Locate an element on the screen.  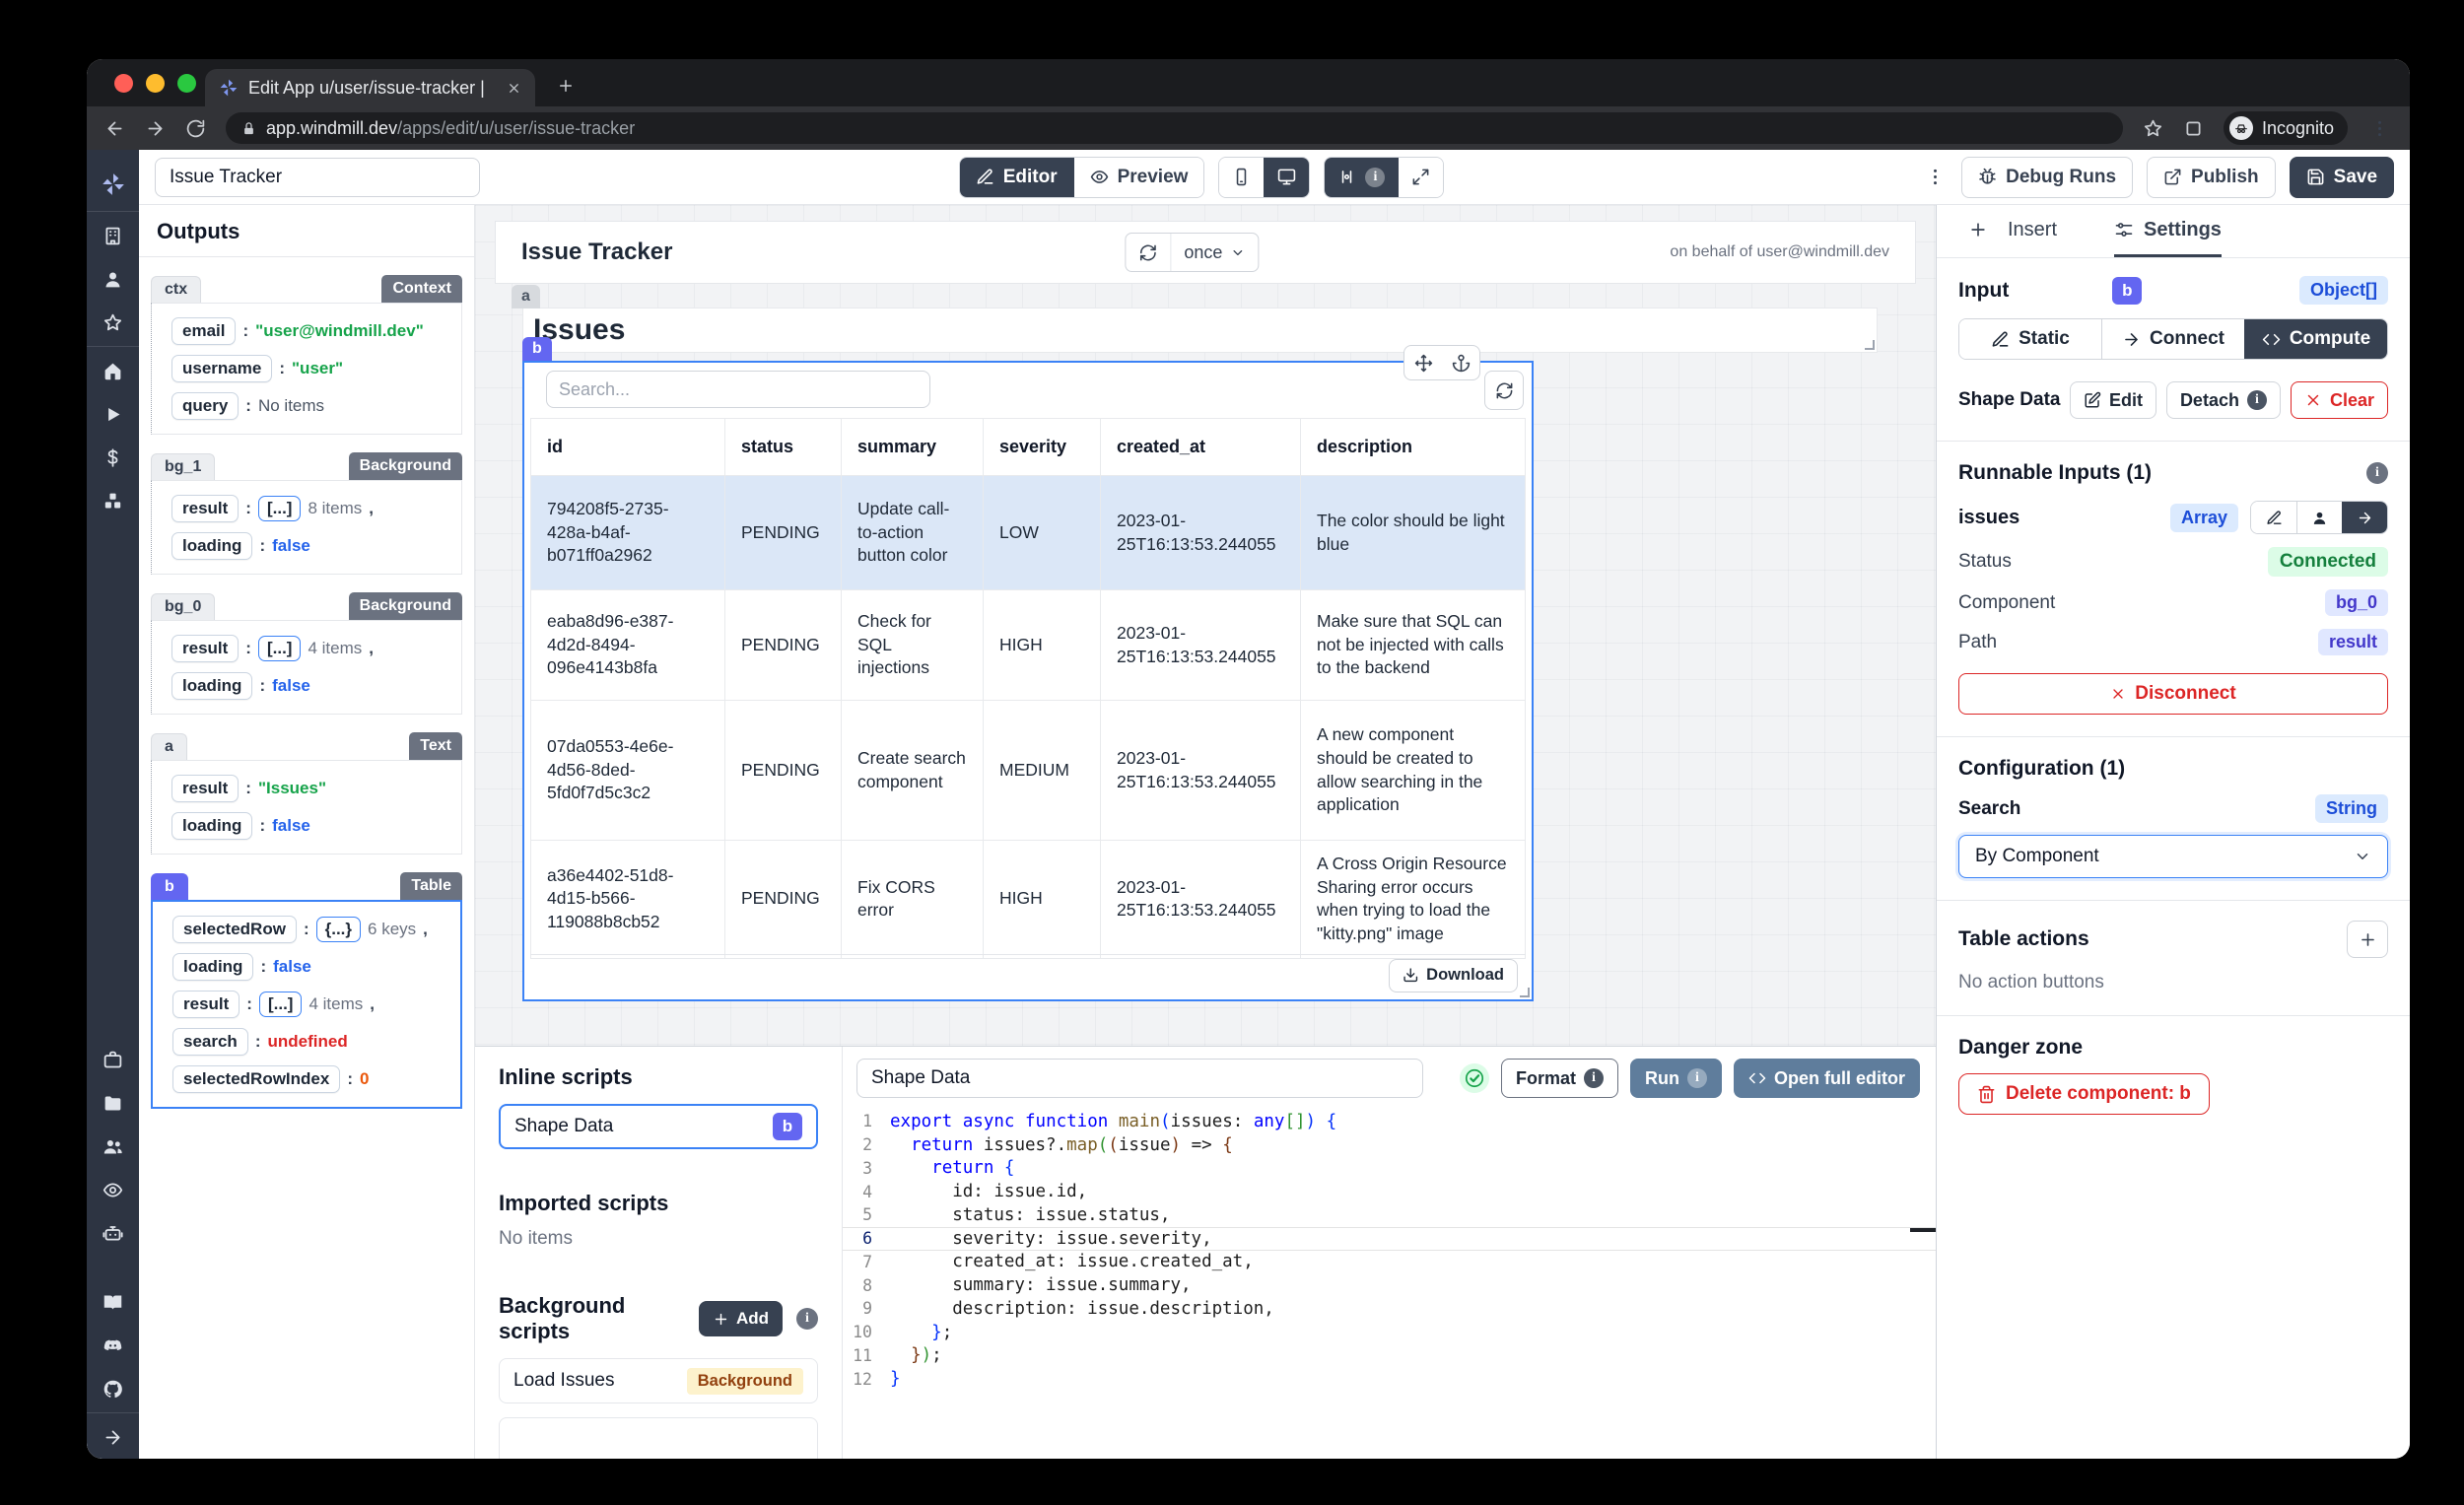
open-full-editor-button: Open full editor is located at coordinates (1827, 1078).